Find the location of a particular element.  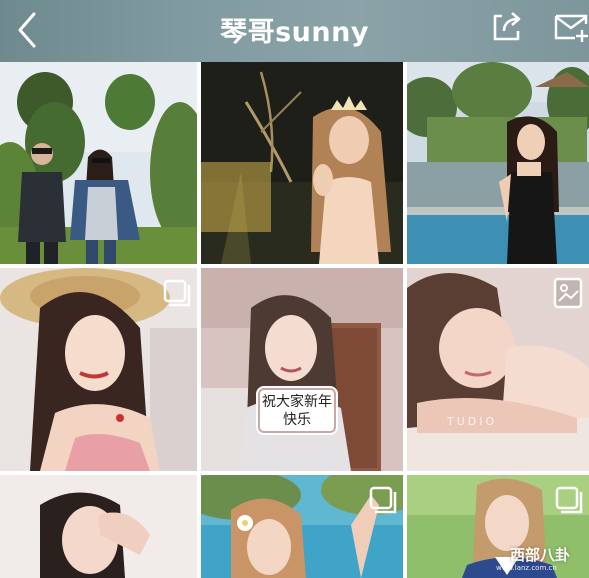

image-icon is located at coordinates (568, 293).